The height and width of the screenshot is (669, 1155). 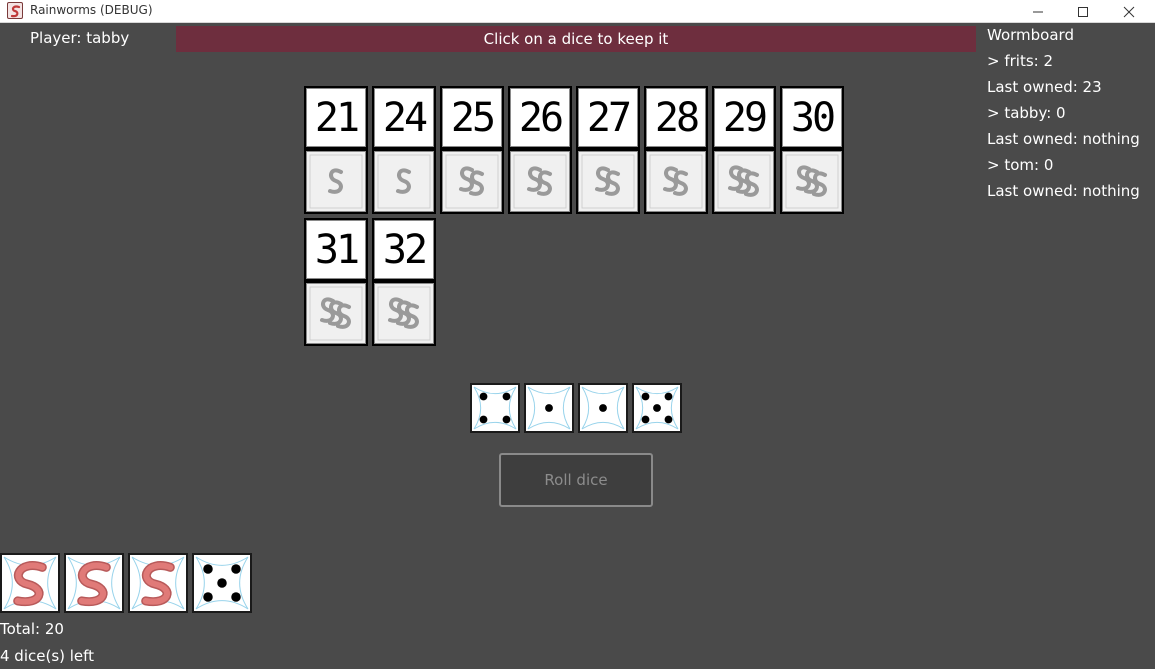 What do you see at coordinates (336, 150) in the screenshot?
I see `tile-21: 21` at bounding box center [336, 150].